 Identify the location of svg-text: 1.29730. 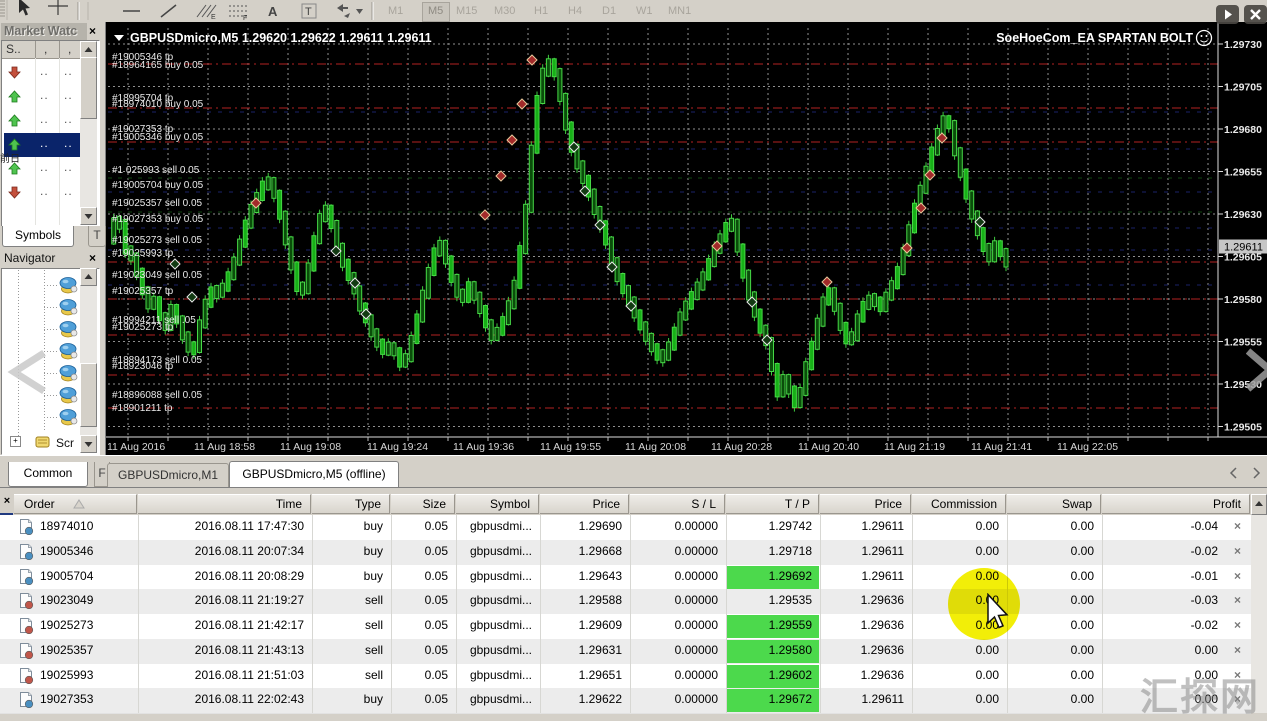
(1243, 45).